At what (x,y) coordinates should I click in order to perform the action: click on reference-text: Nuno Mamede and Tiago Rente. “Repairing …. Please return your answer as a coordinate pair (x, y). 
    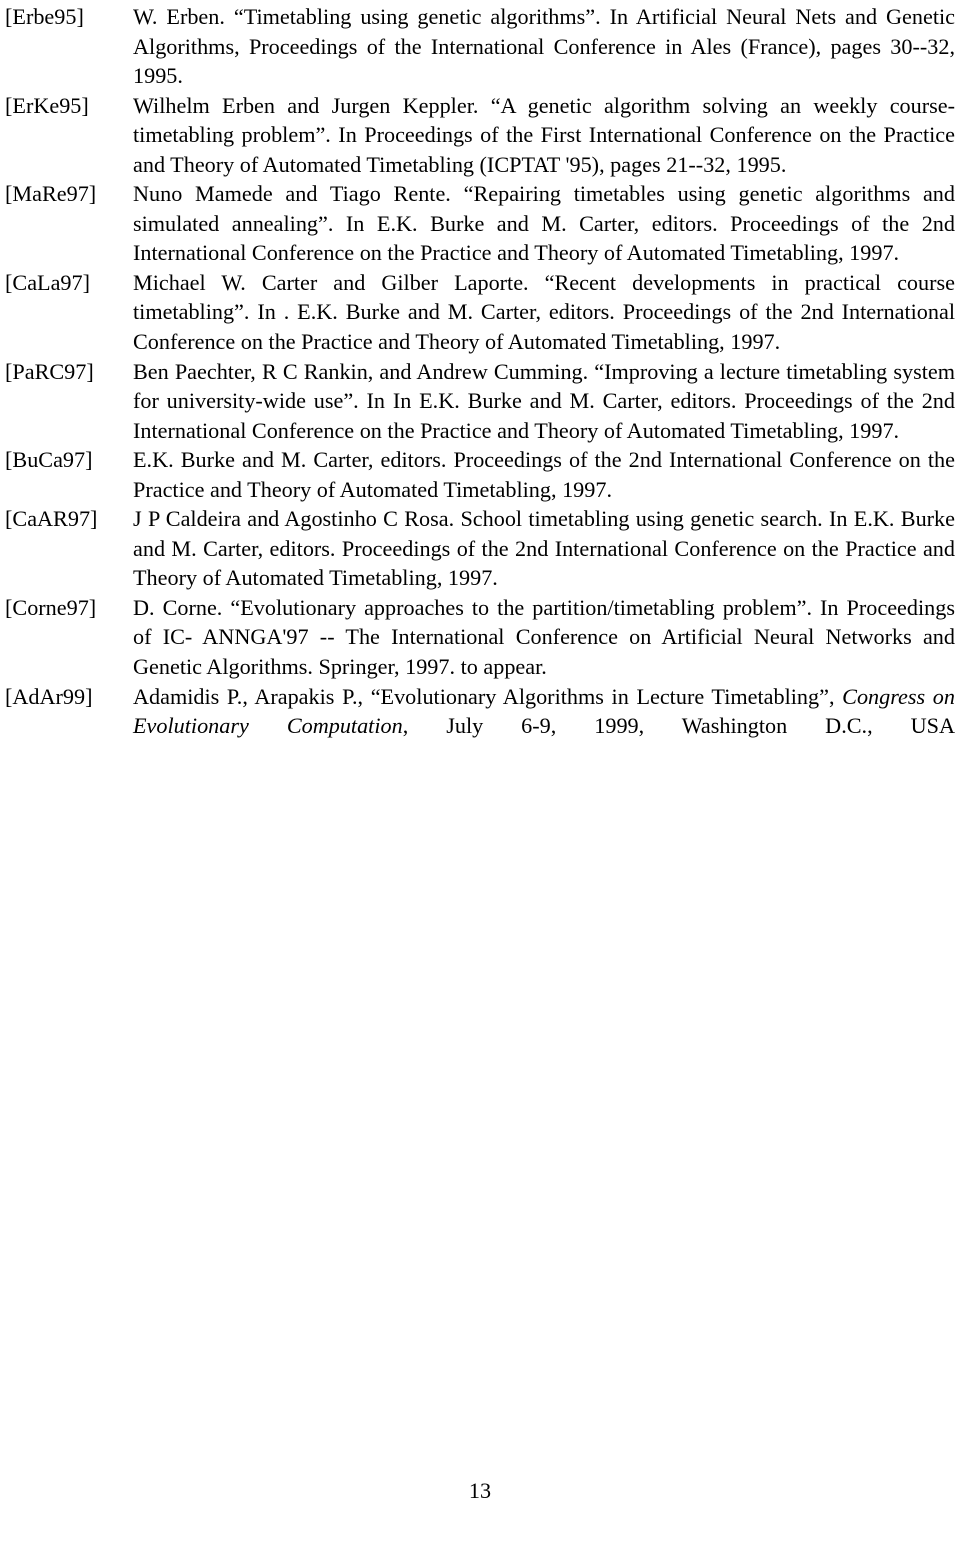
    Looking at the image, I should click on (544, 223).